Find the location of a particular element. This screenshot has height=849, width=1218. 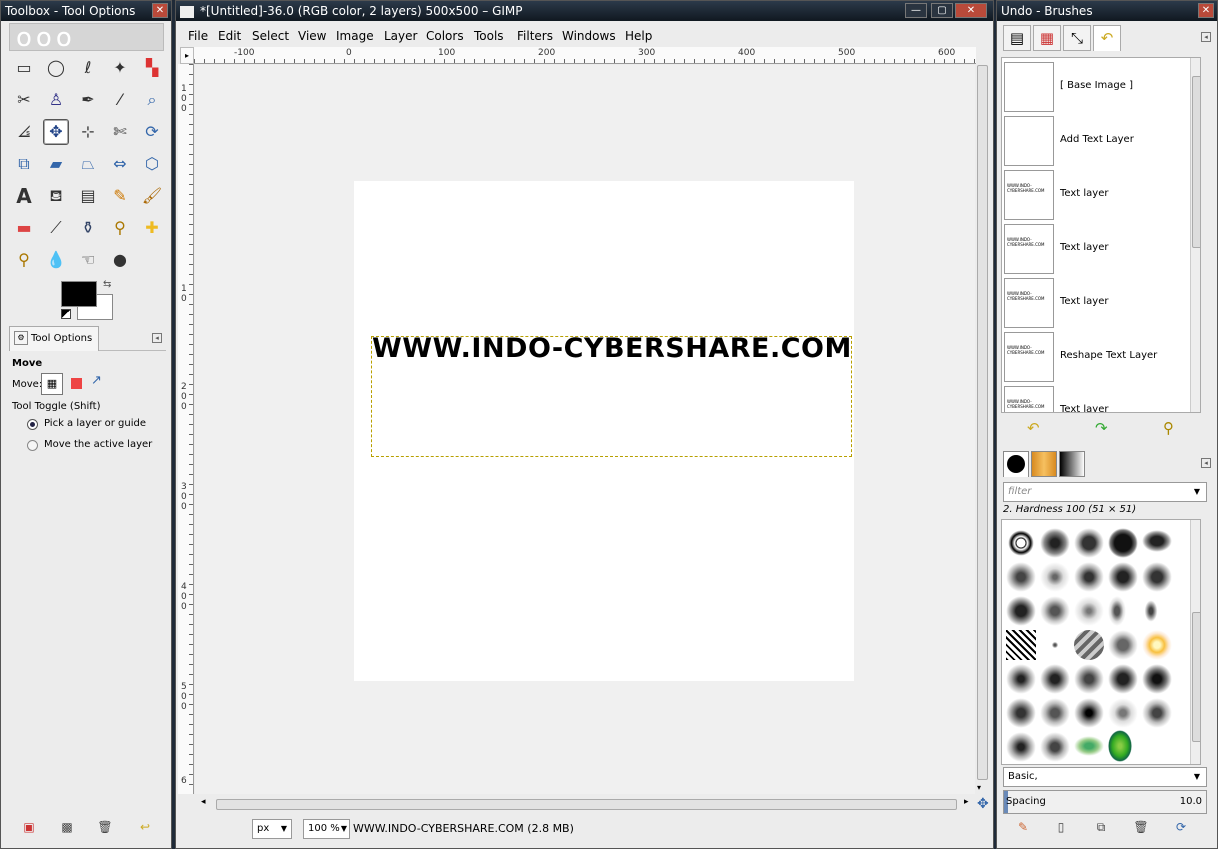

free-select-icon: ℓ is located at coordinates (88, 68).